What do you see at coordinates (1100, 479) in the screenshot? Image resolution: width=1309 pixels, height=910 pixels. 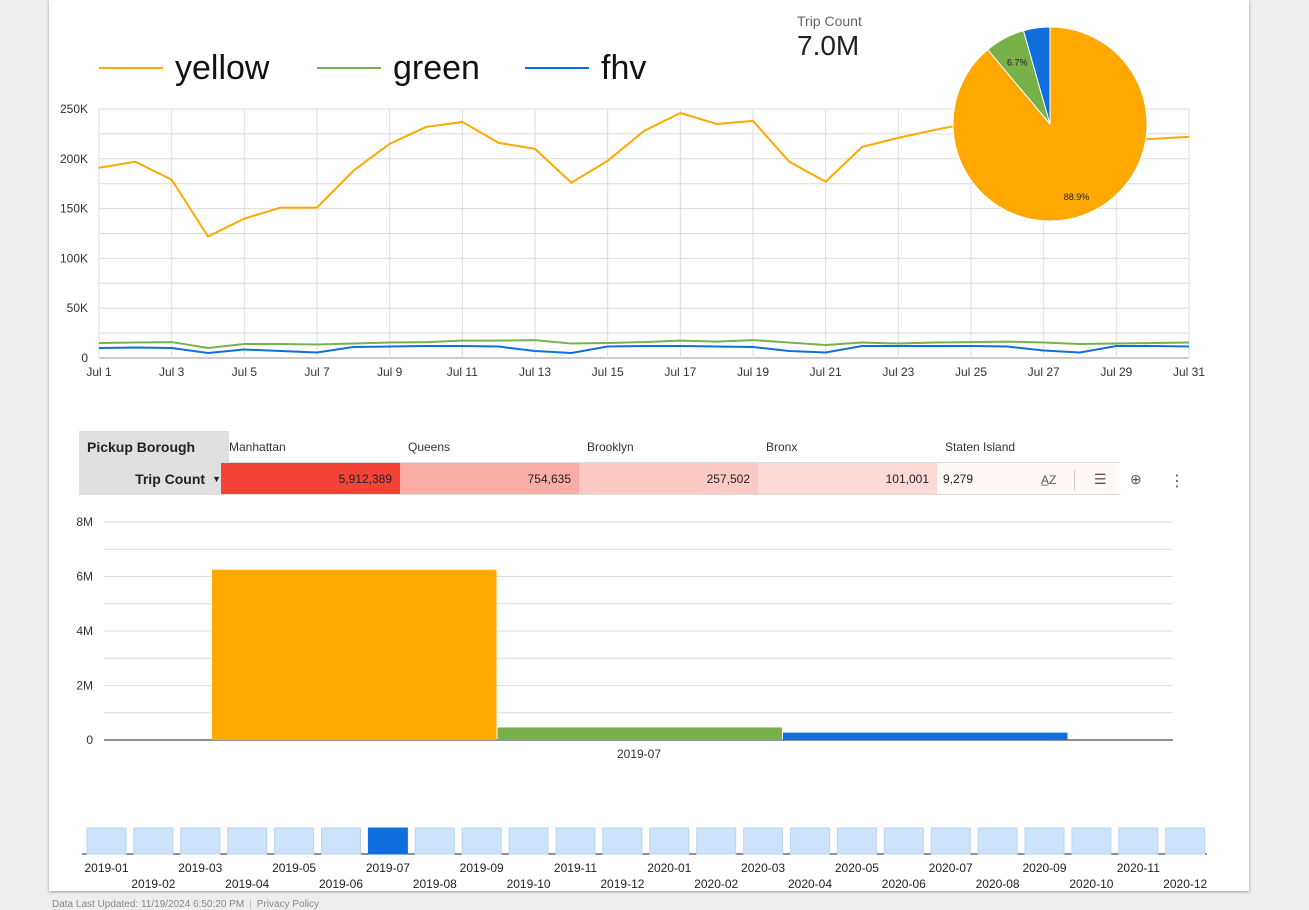 I see `filter-icon: ☰` at bounding box center [1100, 479].